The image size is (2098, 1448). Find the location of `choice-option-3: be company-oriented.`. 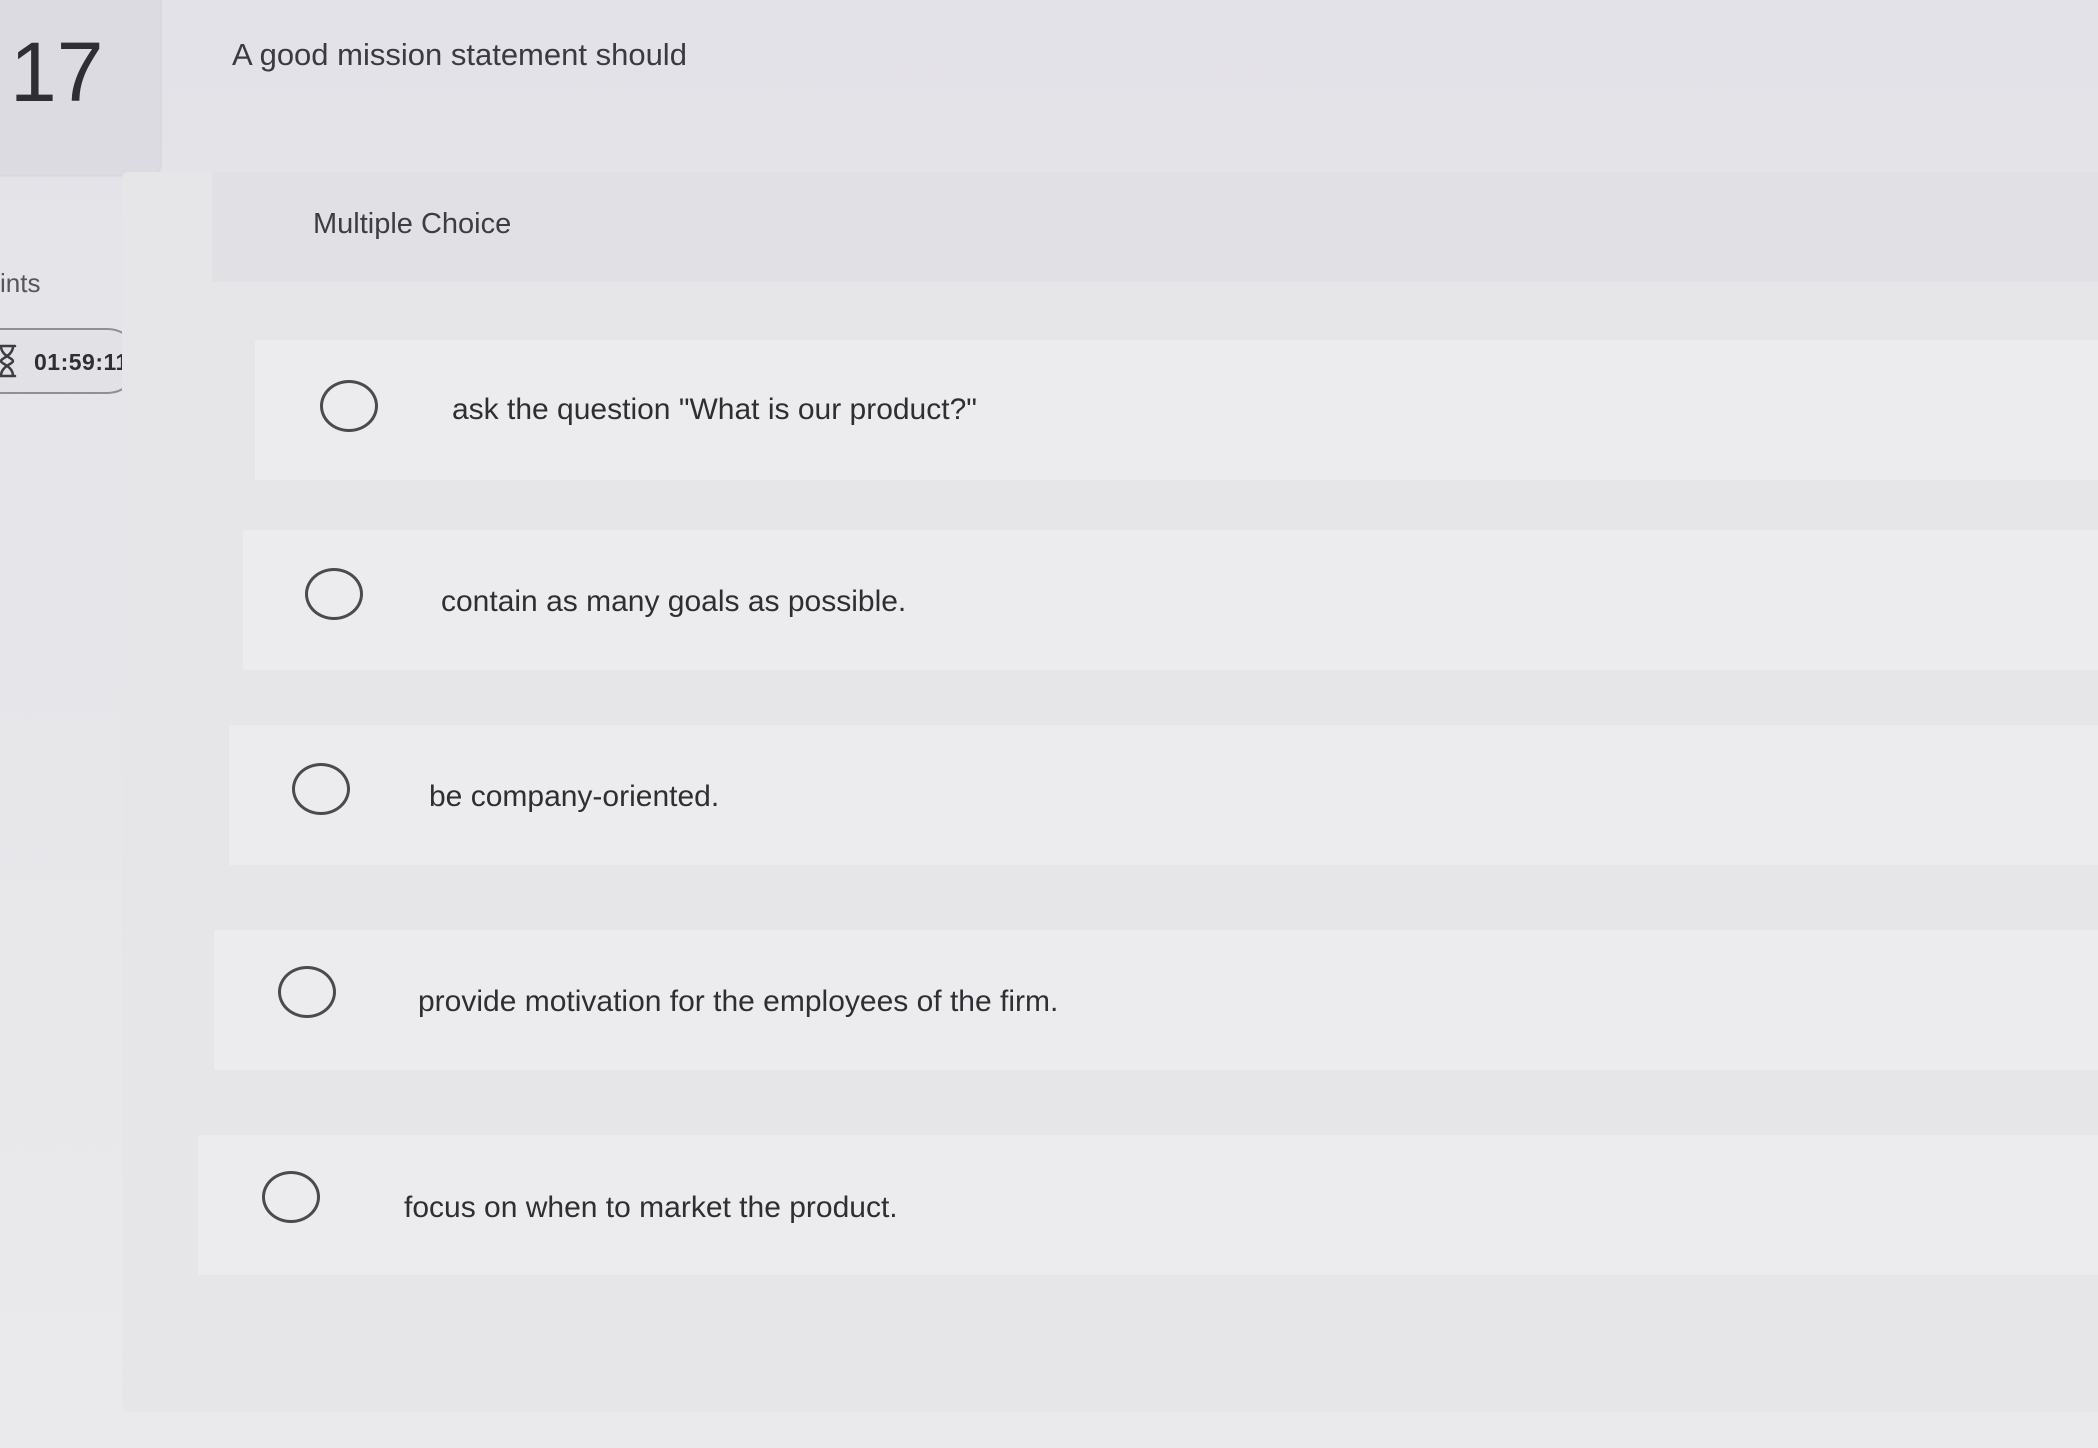

choice-option-3: be company-oriented. is located at coordinates (1163, 795).